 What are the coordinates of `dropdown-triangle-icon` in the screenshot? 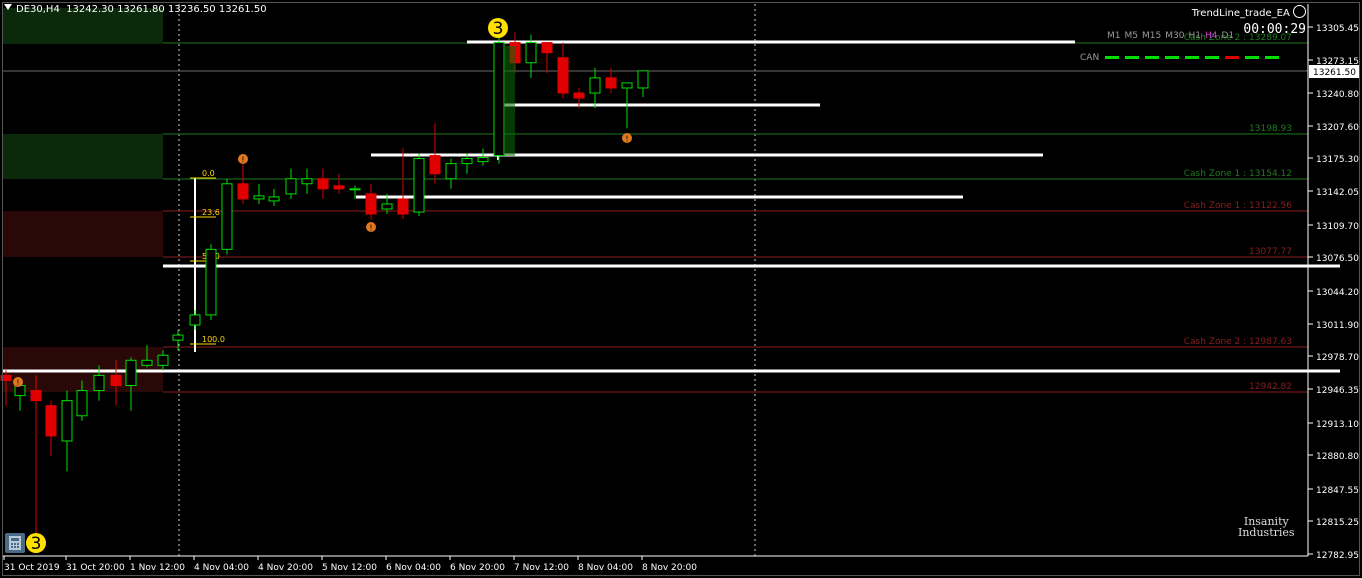 It's located at (8, 7).